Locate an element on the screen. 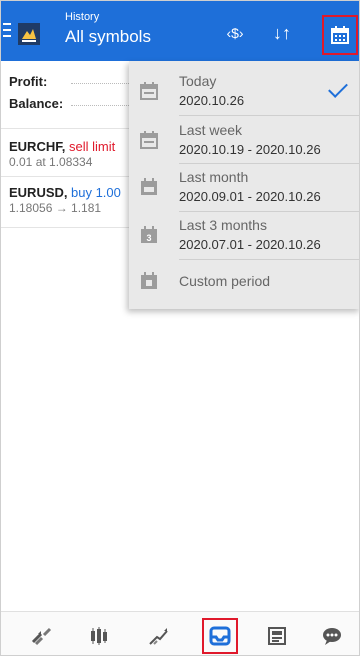  sort-button: ↓↑ is located at coordinates (282, 33).